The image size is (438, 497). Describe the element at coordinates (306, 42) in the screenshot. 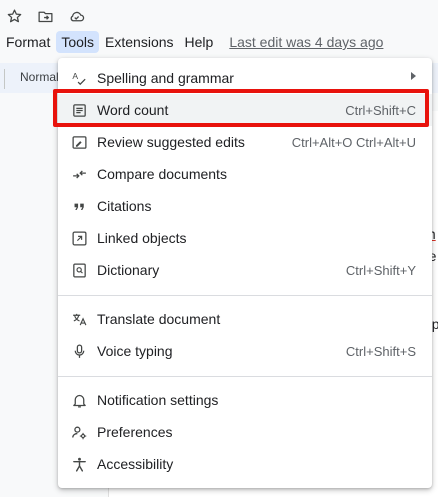

I see `last-edit-link: Last edit was 4 days ago` at that location.